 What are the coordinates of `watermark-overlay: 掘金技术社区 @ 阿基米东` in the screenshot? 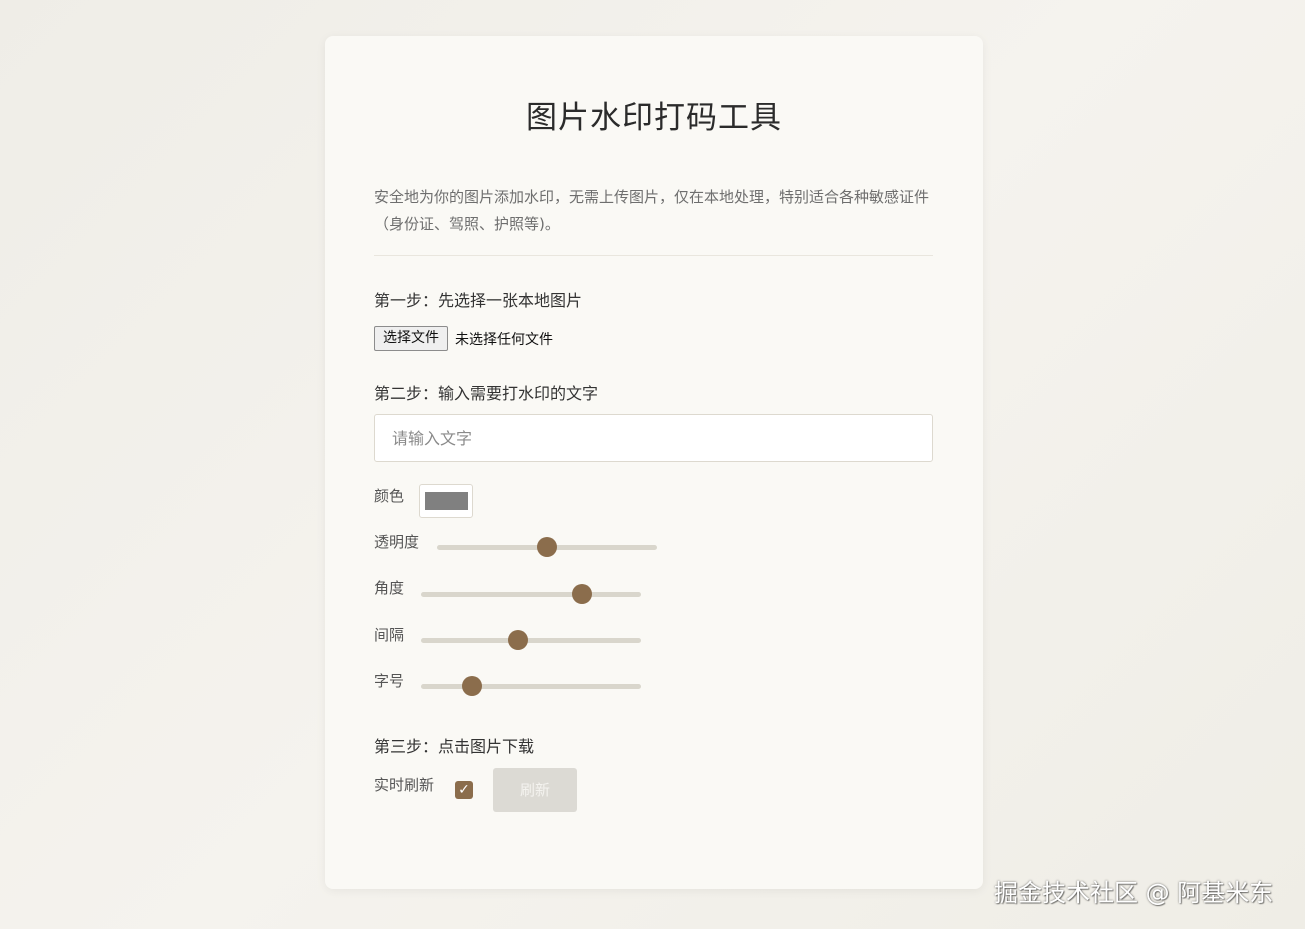 It's located at (1134, 893).